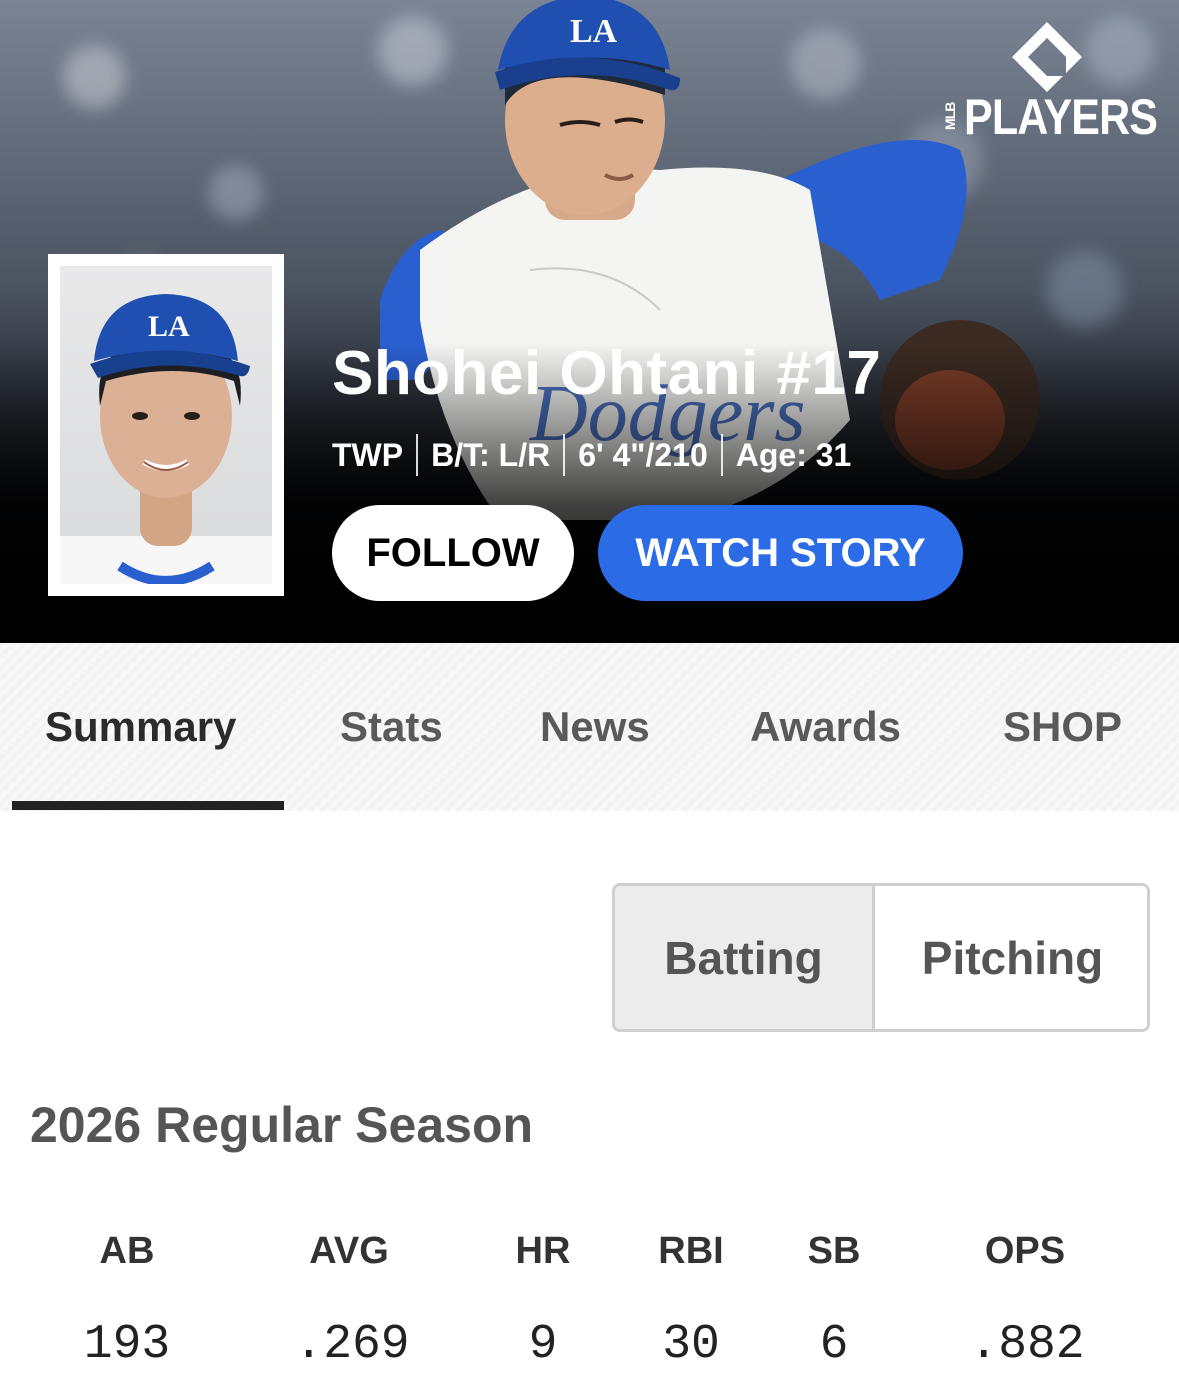  I want to click on stat-value-sb: 6, so click(834, 1345).